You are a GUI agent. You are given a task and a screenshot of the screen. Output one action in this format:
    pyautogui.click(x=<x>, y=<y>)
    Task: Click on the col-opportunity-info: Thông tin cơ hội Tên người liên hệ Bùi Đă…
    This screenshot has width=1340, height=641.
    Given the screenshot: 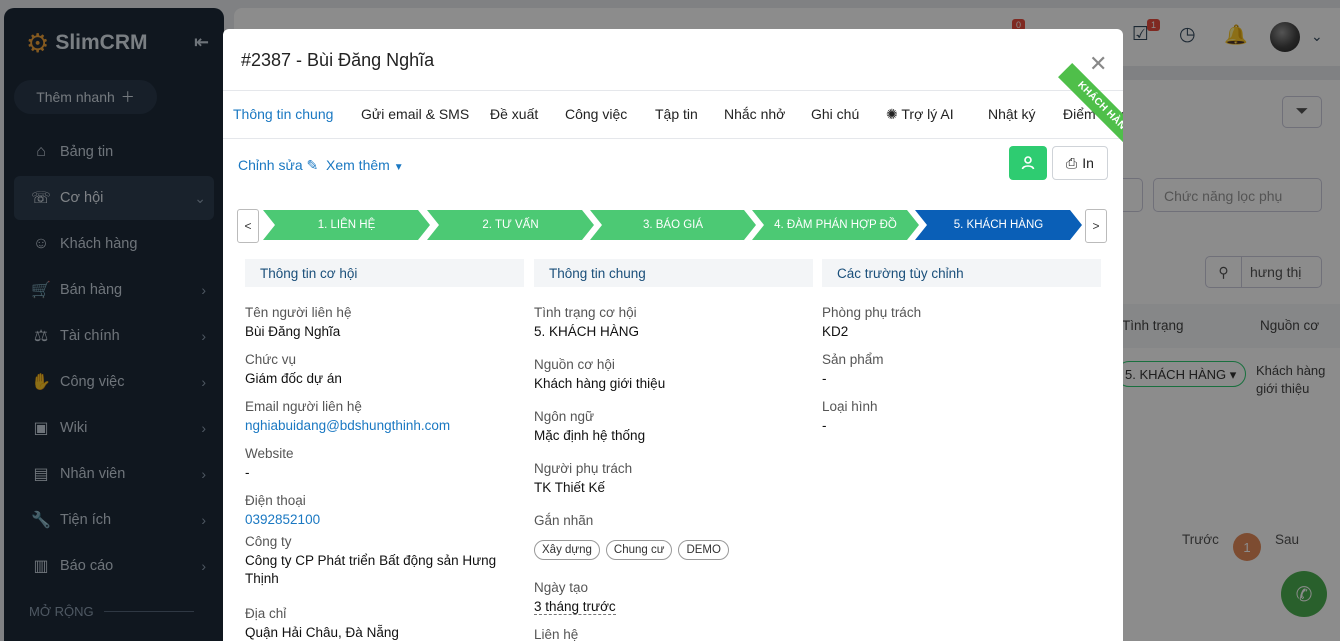 What is the action you would take?
    pyautogui.click(x=384, y=449)
    